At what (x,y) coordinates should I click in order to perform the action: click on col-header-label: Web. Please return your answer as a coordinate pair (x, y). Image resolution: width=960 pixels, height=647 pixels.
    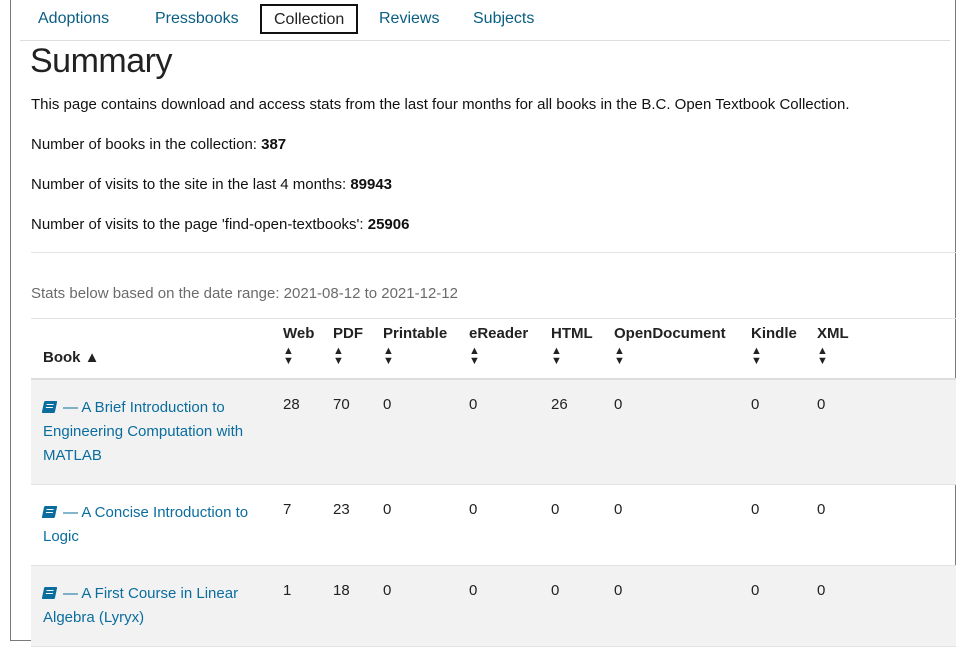
    Looking at the image, I should click on (299, 333).